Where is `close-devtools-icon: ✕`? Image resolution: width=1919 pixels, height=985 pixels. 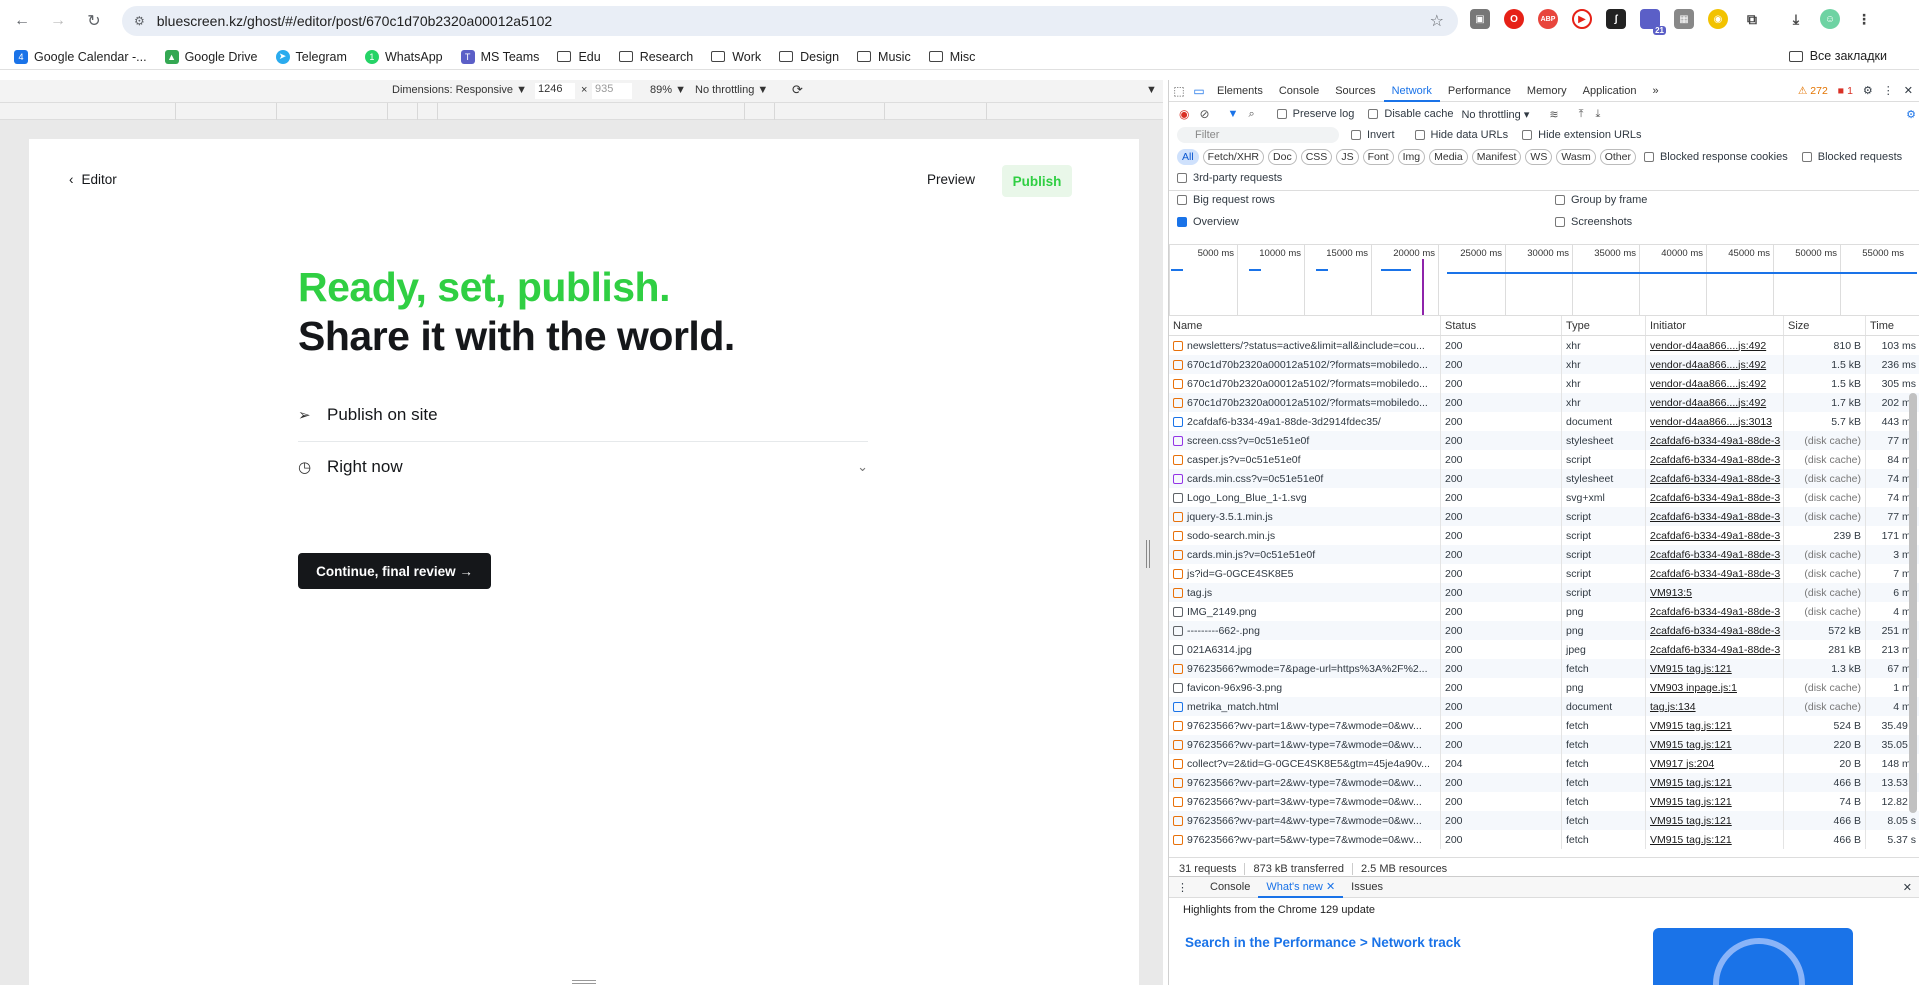 close-devtools-icon: ✕ is located at coordinates (1908, 90).